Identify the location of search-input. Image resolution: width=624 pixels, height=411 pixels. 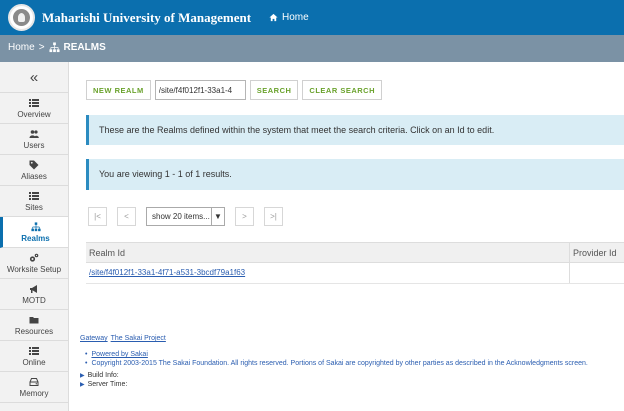
(200, 90).